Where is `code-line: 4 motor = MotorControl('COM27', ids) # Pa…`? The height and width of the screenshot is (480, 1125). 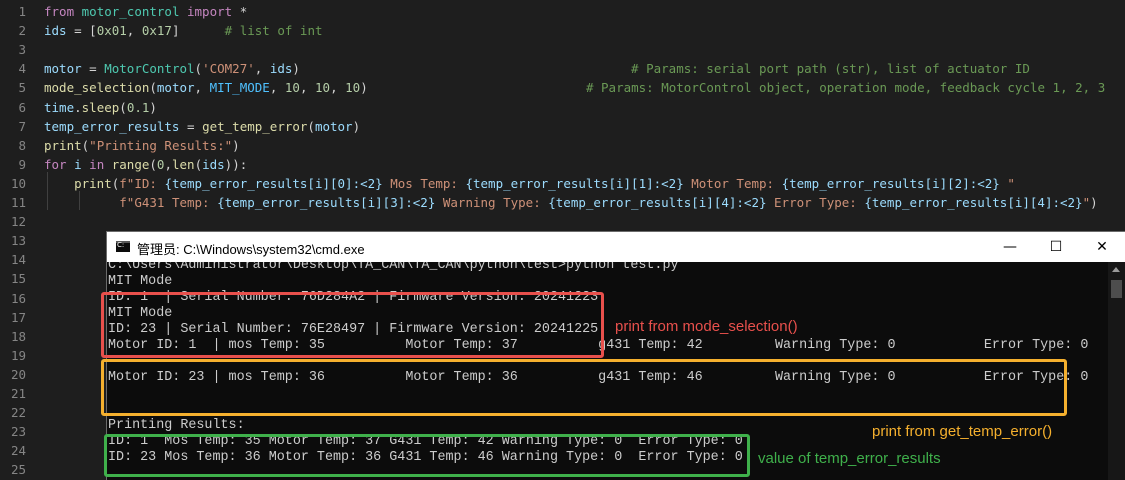 code-line: 4 motor = MotorControl('COM27', ids) # Pa… is located at coordinates (562, 68).